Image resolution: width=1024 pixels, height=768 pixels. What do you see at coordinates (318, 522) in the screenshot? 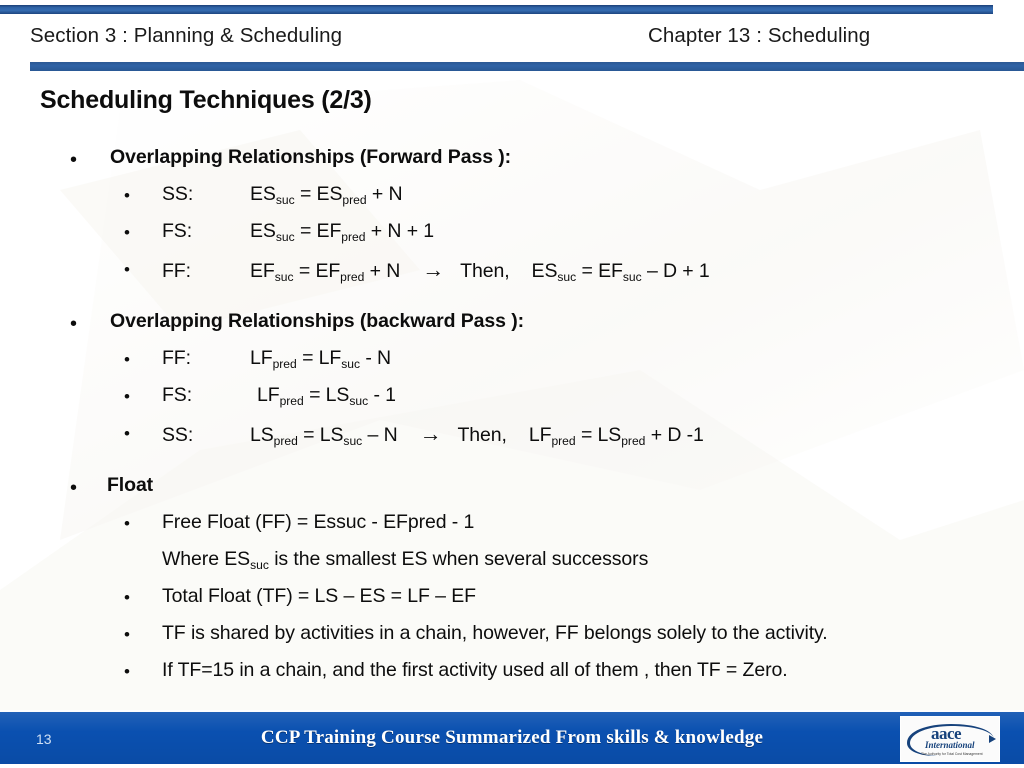
I see `float-item-free-float: Free Float (FF) = Essuc - EFpred - 1` at bounding box center [318, 522].